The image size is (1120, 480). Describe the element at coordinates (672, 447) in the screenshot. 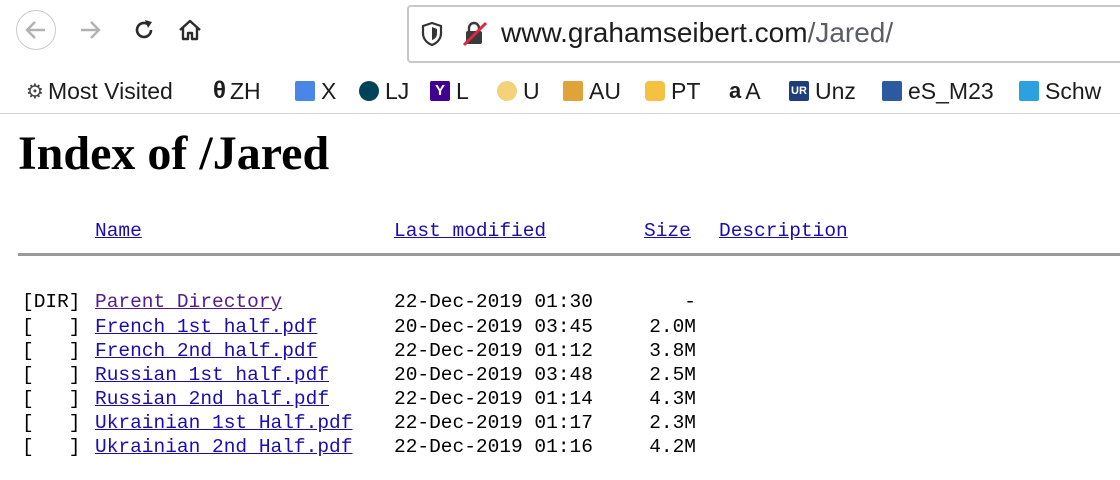

I see `file-size: 4.2M` at that location.